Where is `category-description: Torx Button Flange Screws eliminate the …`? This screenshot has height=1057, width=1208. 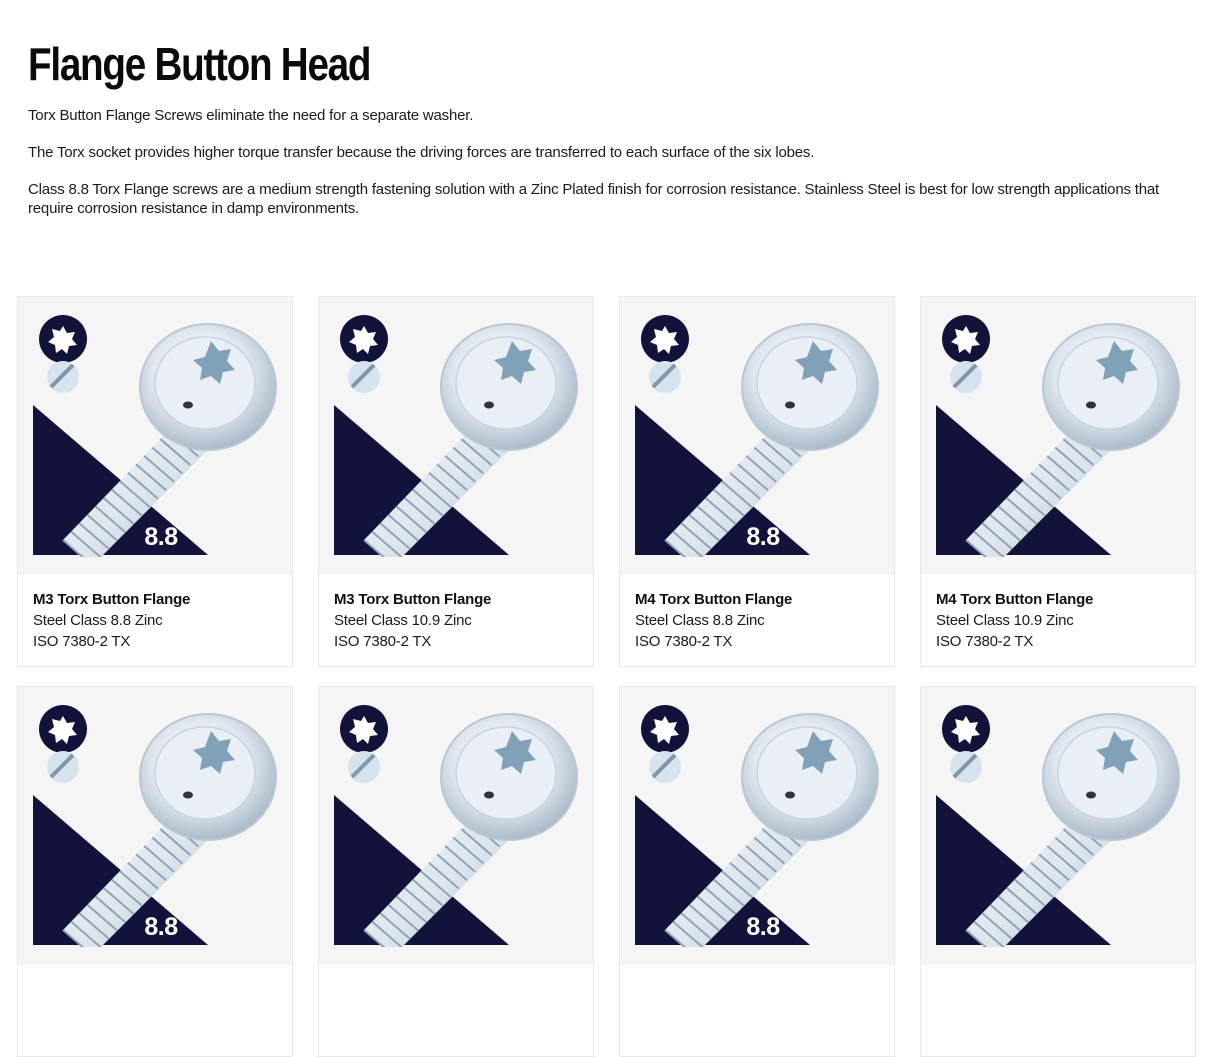 category-description: Torx Button Flange Screws eliminate the … is located at coordinates (604, 162).